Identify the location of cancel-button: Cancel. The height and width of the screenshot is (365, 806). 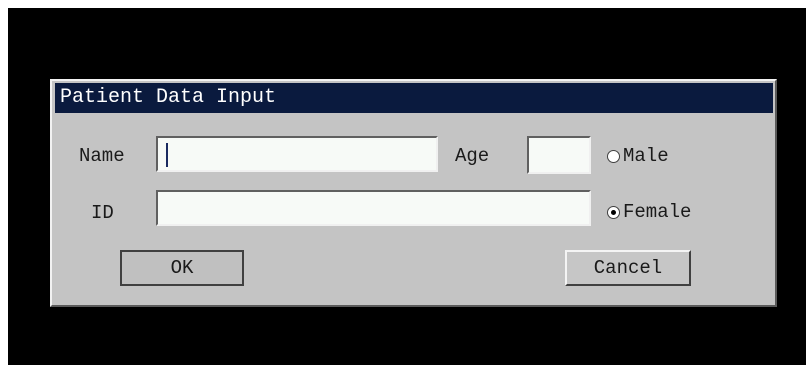
(628, 268).